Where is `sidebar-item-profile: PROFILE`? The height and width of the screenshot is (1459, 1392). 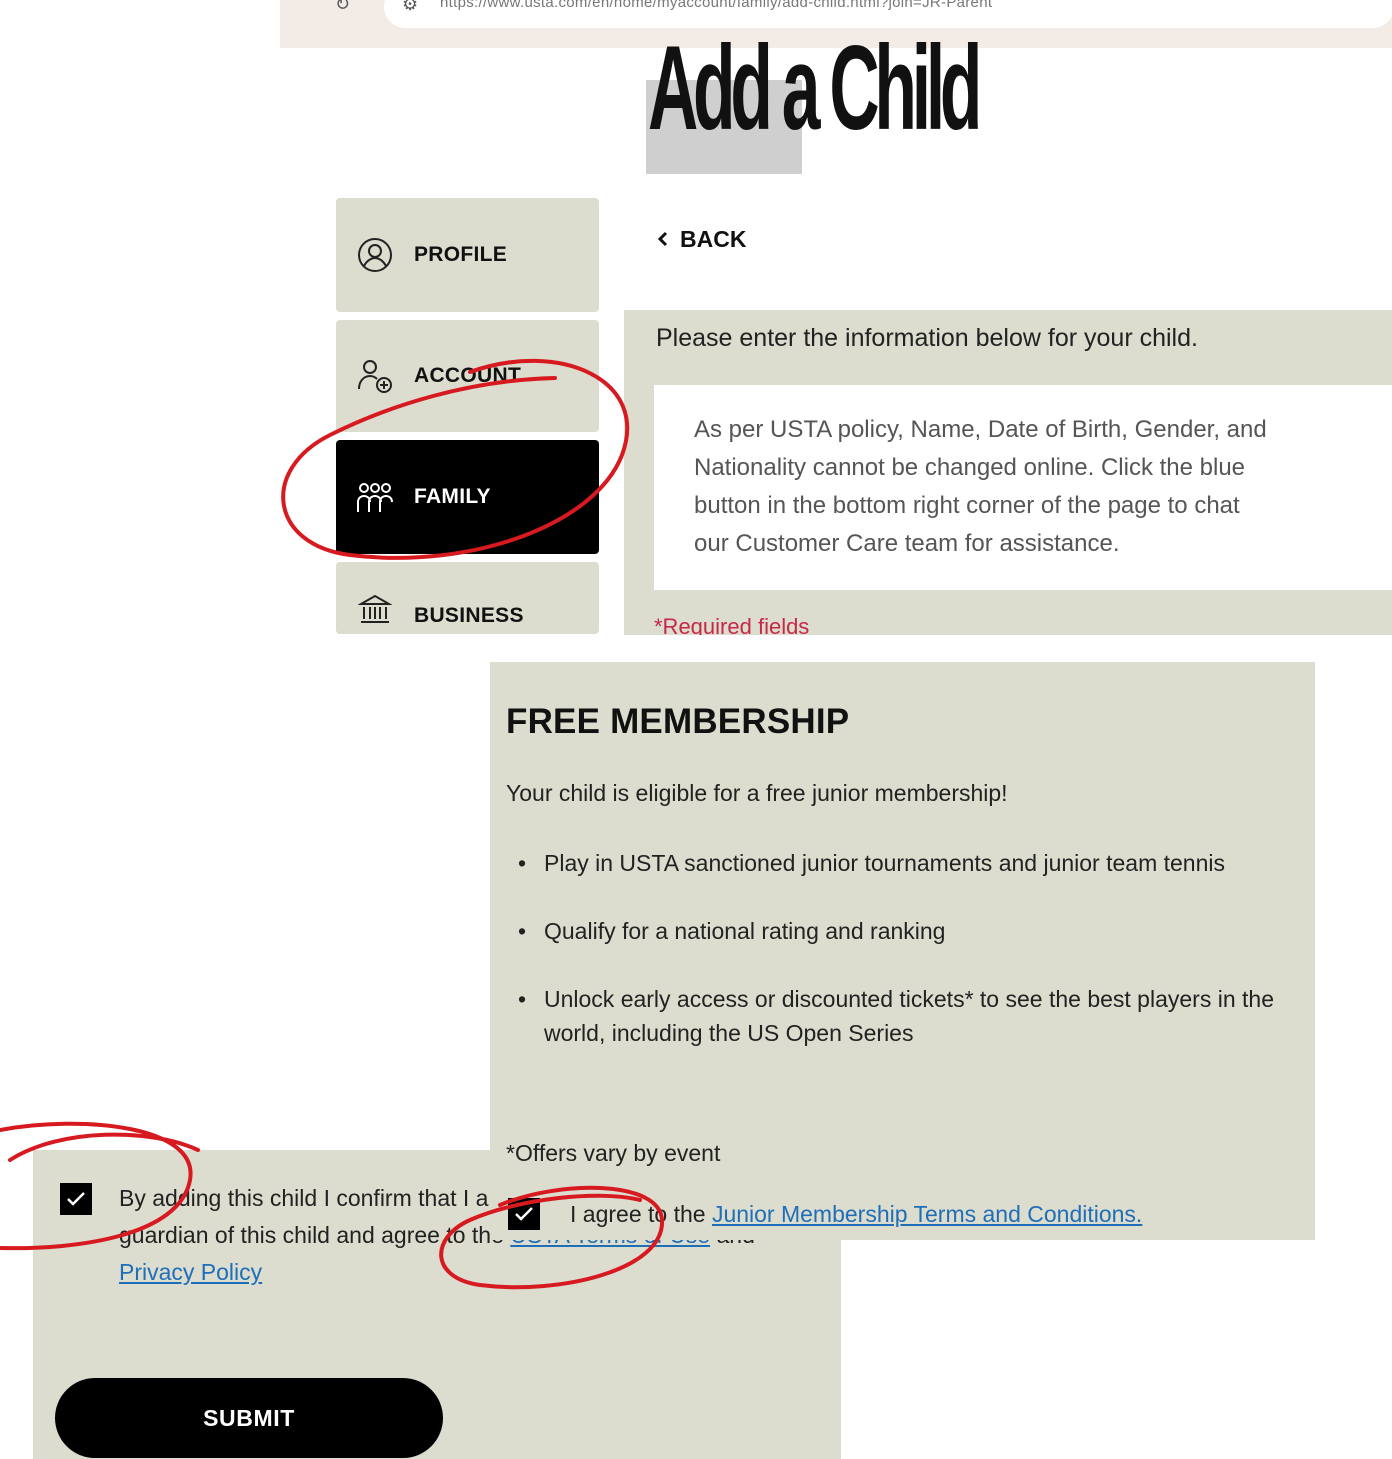 sidebar-item-profile: PROFILE is located at coordinates (467, 255).